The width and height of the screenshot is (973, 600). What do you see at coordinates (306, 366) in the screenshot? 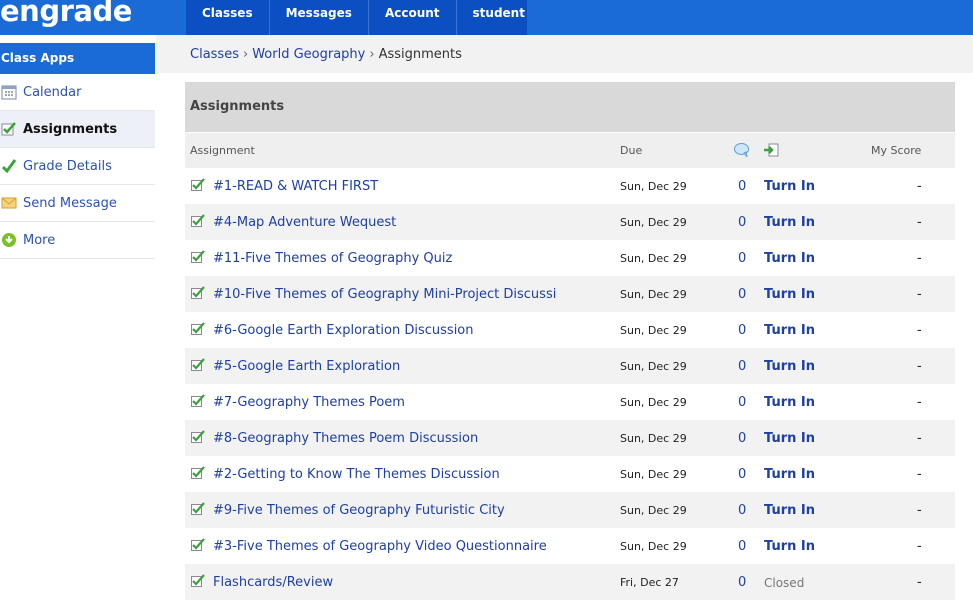
I see `assignment-link: #5-Google Earth Exploration` at bounding box center [306, 366].